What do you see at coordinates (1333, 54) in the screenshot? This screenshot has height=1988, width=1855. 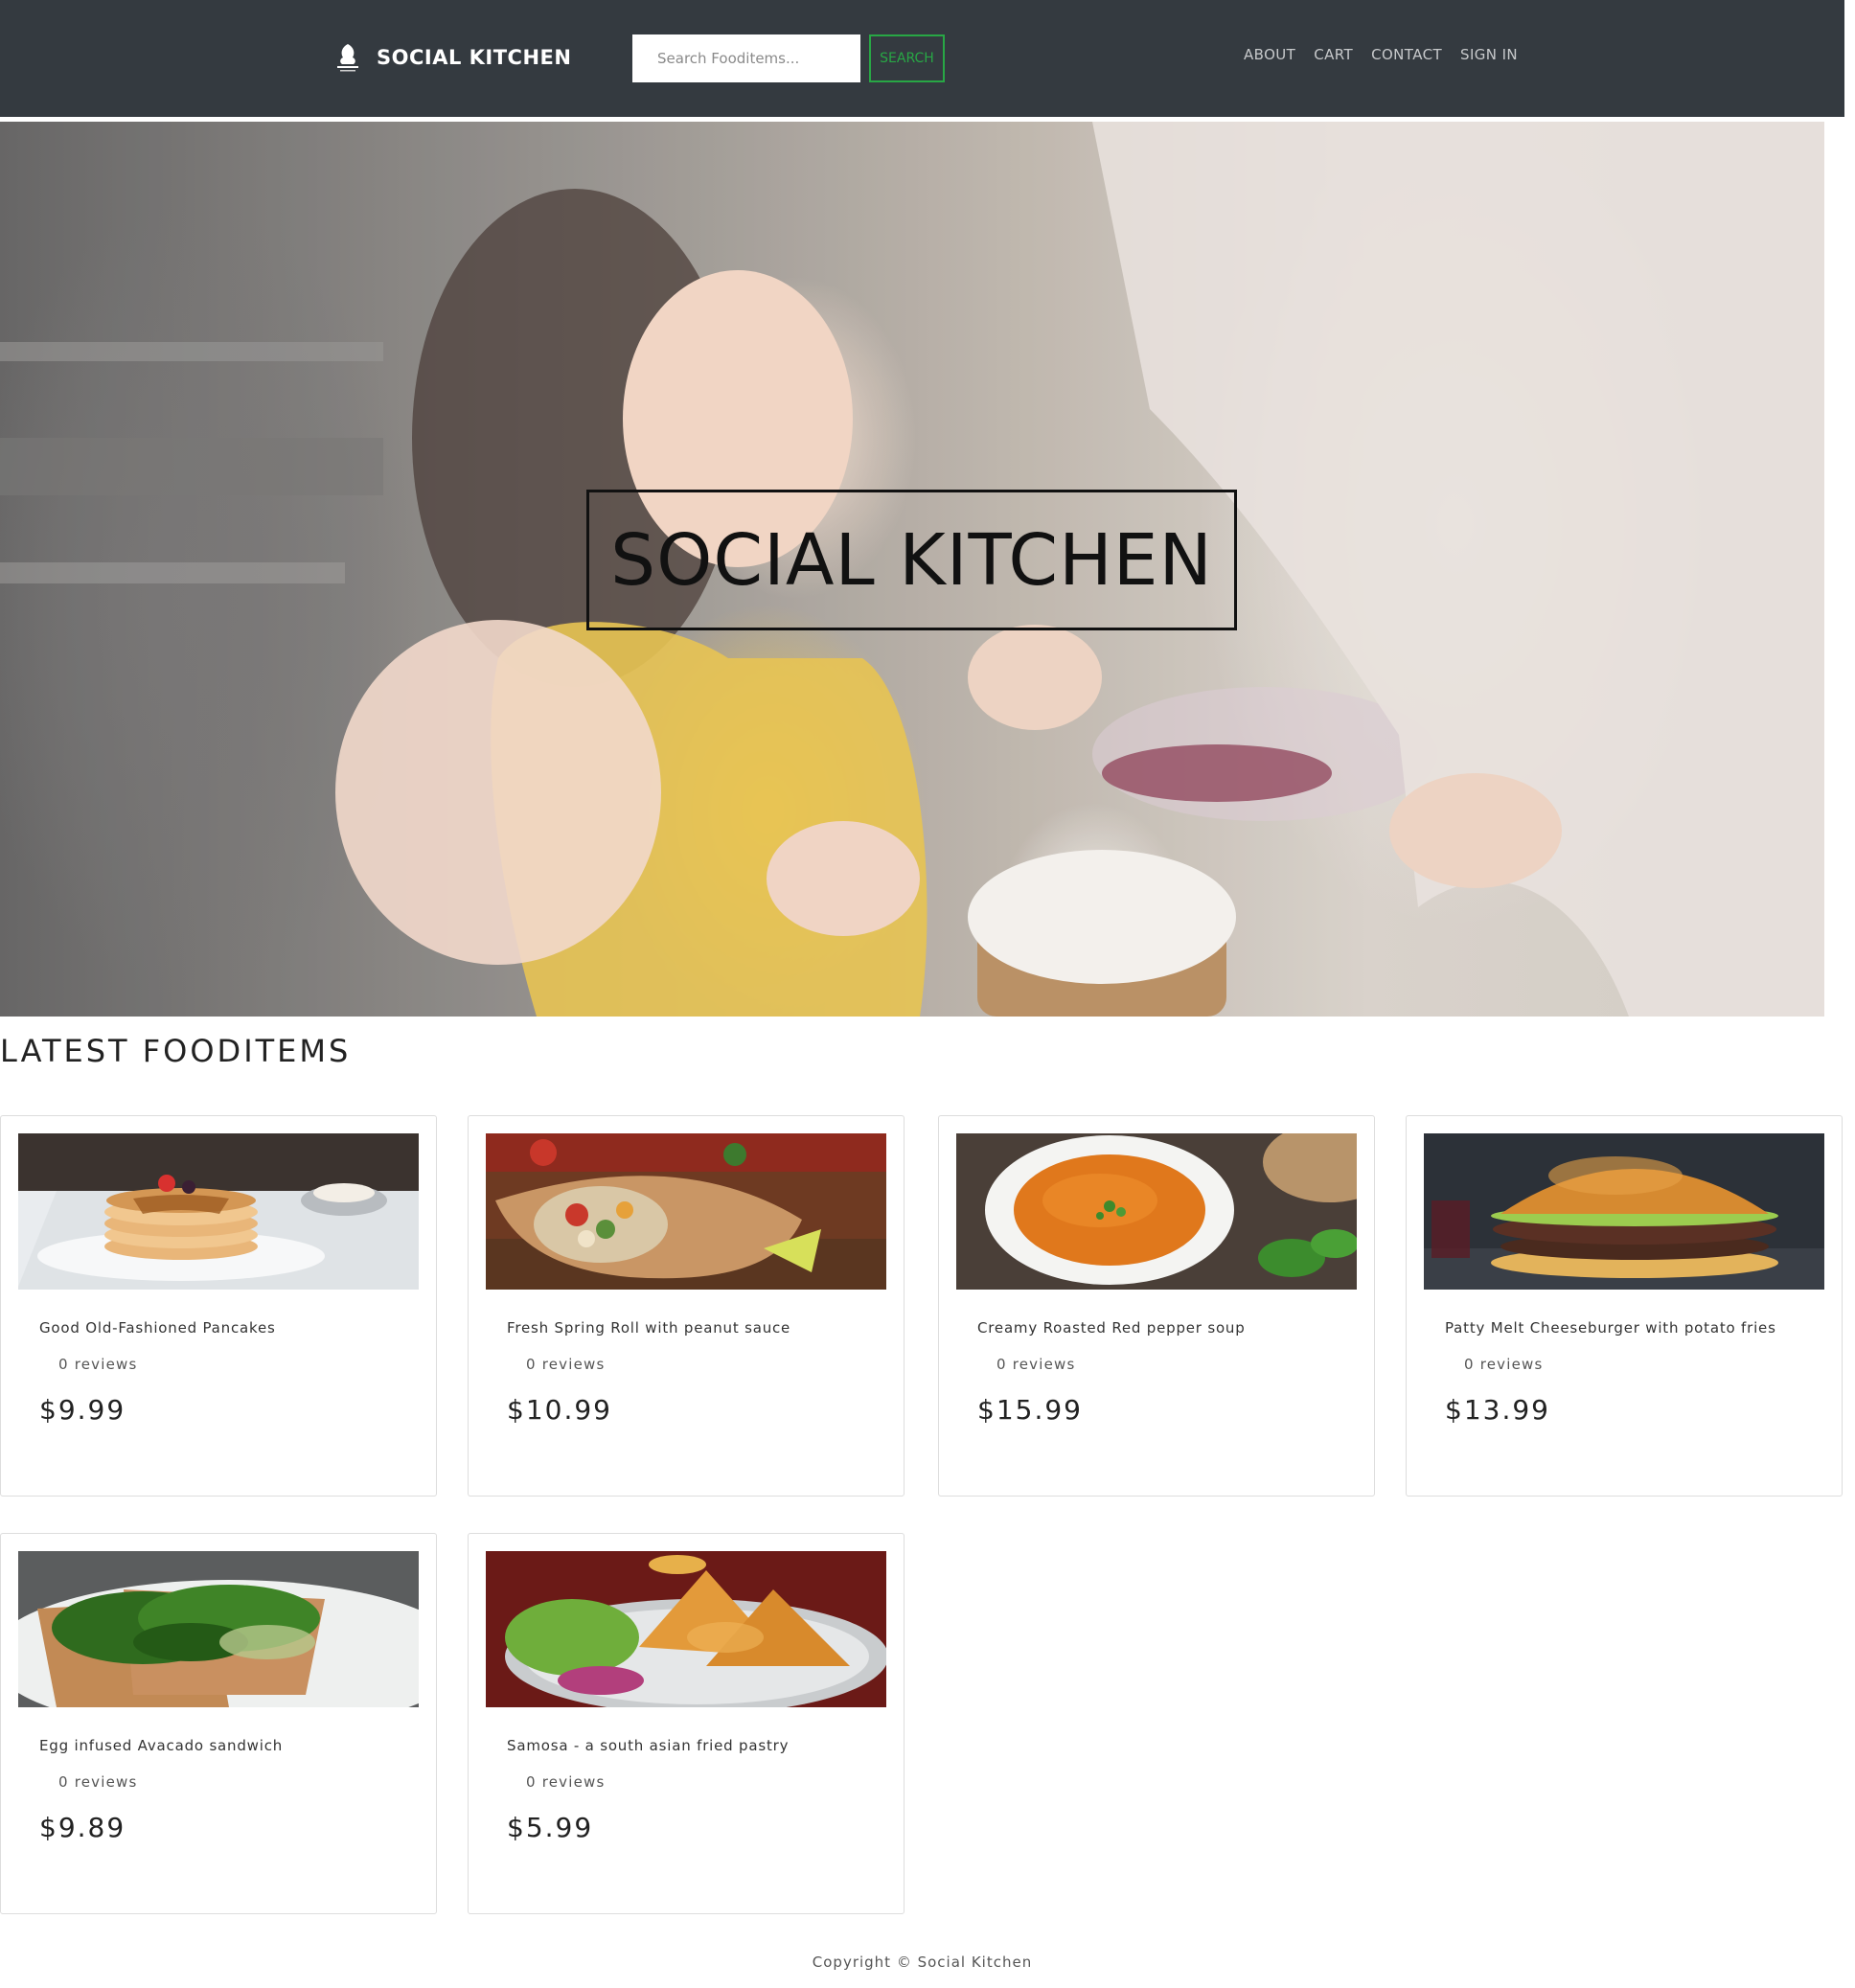 I see `nav-link-cart: CART` at bounding box center [1333, 54].